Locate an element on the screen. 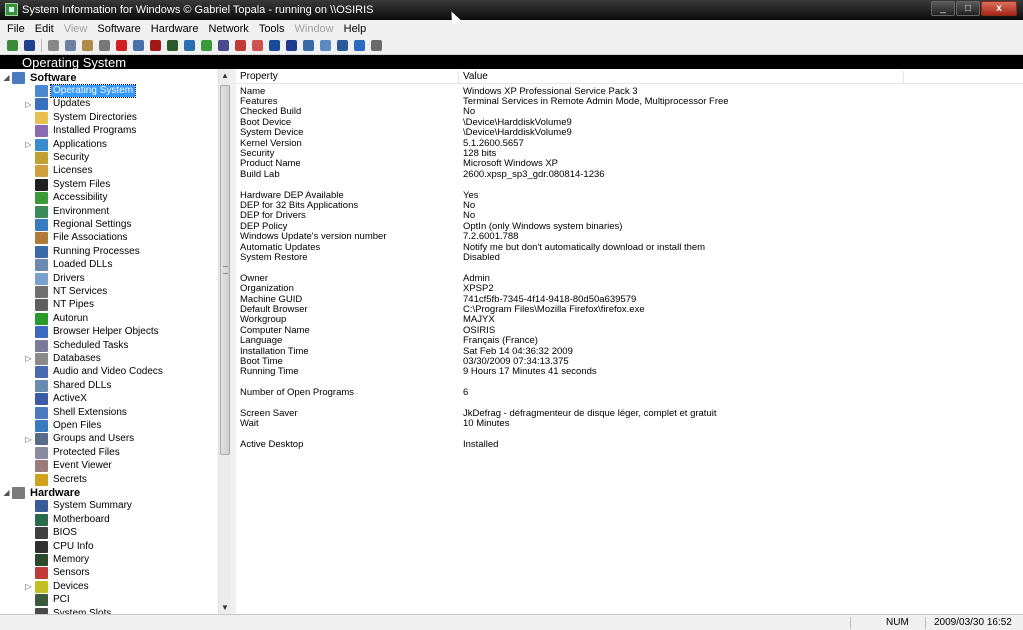 The height and width of the screenshot is (630, 1023). tree-item-system-summary: System Summary is located at coordinates (84, 506).